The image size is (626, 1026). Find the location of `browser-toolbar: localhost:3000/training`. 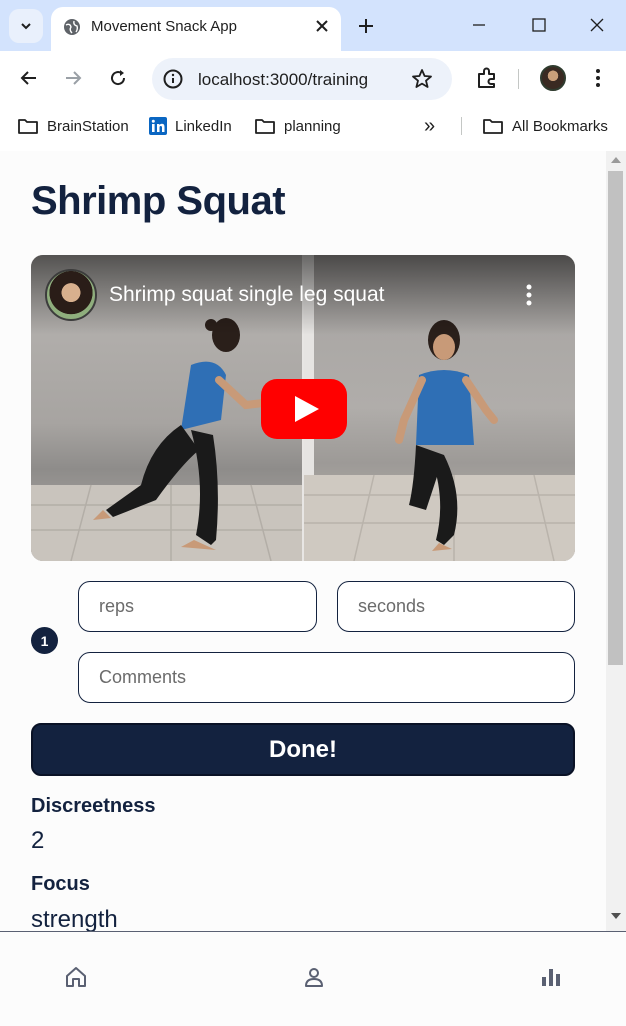

browser-toolbar: localhost:3000/training is located at coordinates (313, 79).